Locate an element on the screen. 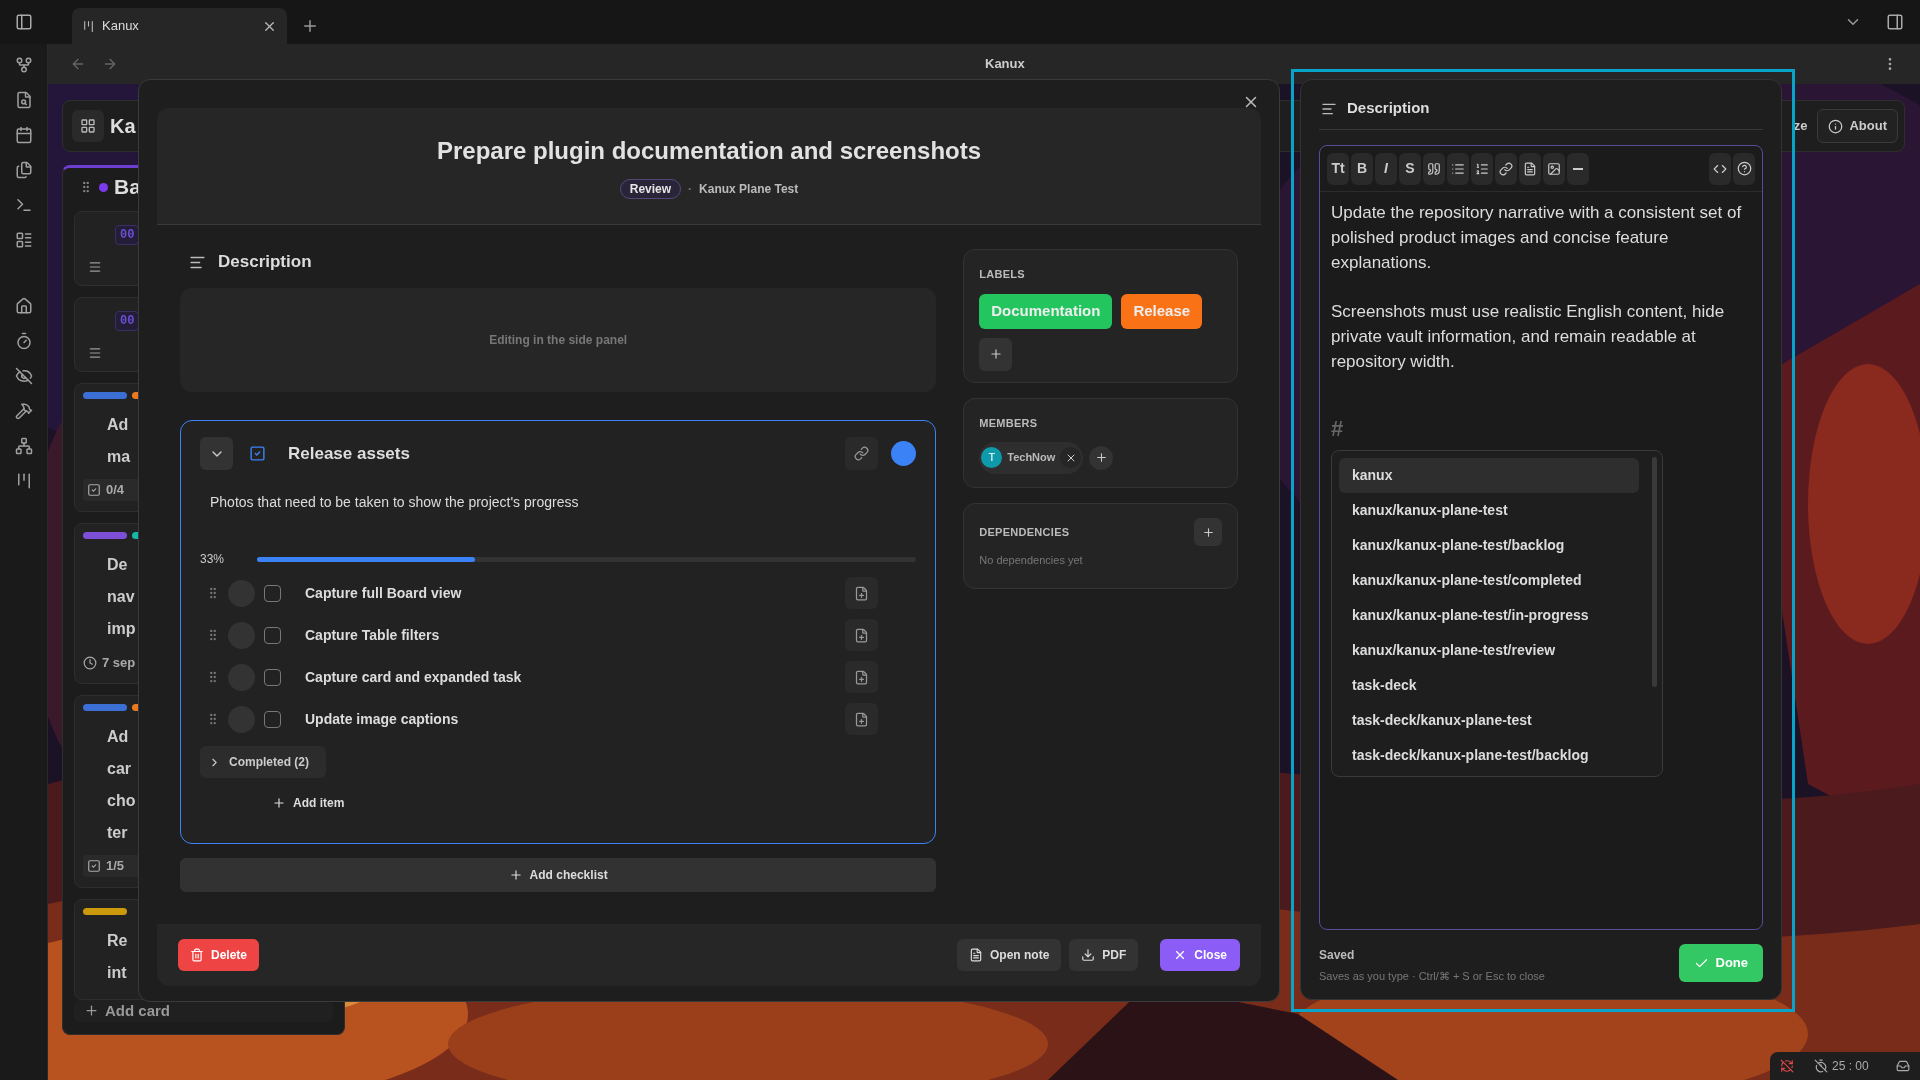 This screenshot has height=1080, width=1920. help-button is located at coordinates (1744, 168).